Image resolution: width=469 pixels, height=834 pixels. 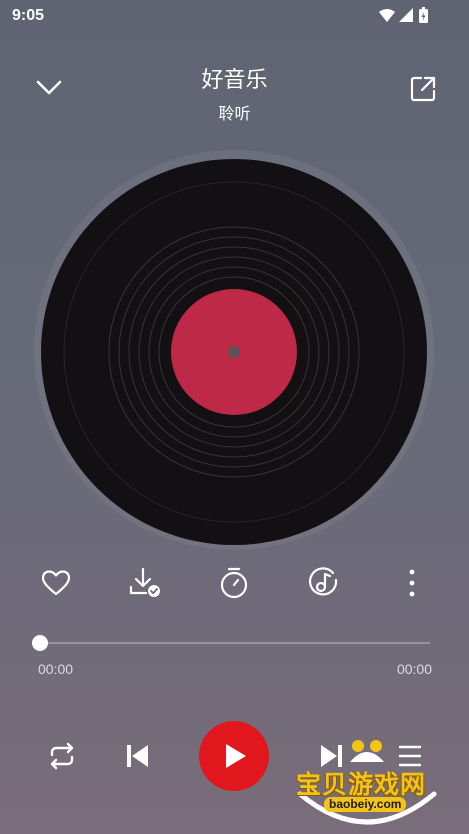 What do you see at coordinates (423, 15) in the screenshot?
I see `battery-icon` at bounding box center [423, 15].